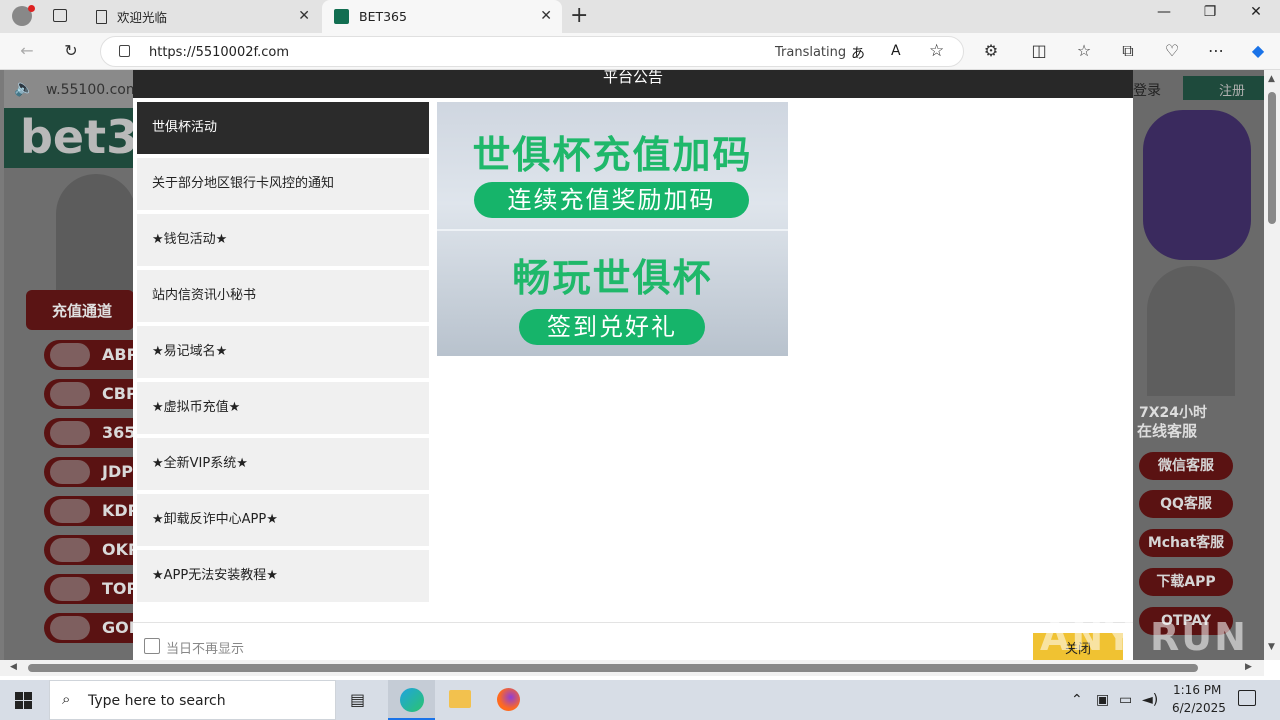  What do you see at coordinates (1172, 50) in the screenshot?
I see `performance-icon: ♡` at bounding box center [1172, 50].